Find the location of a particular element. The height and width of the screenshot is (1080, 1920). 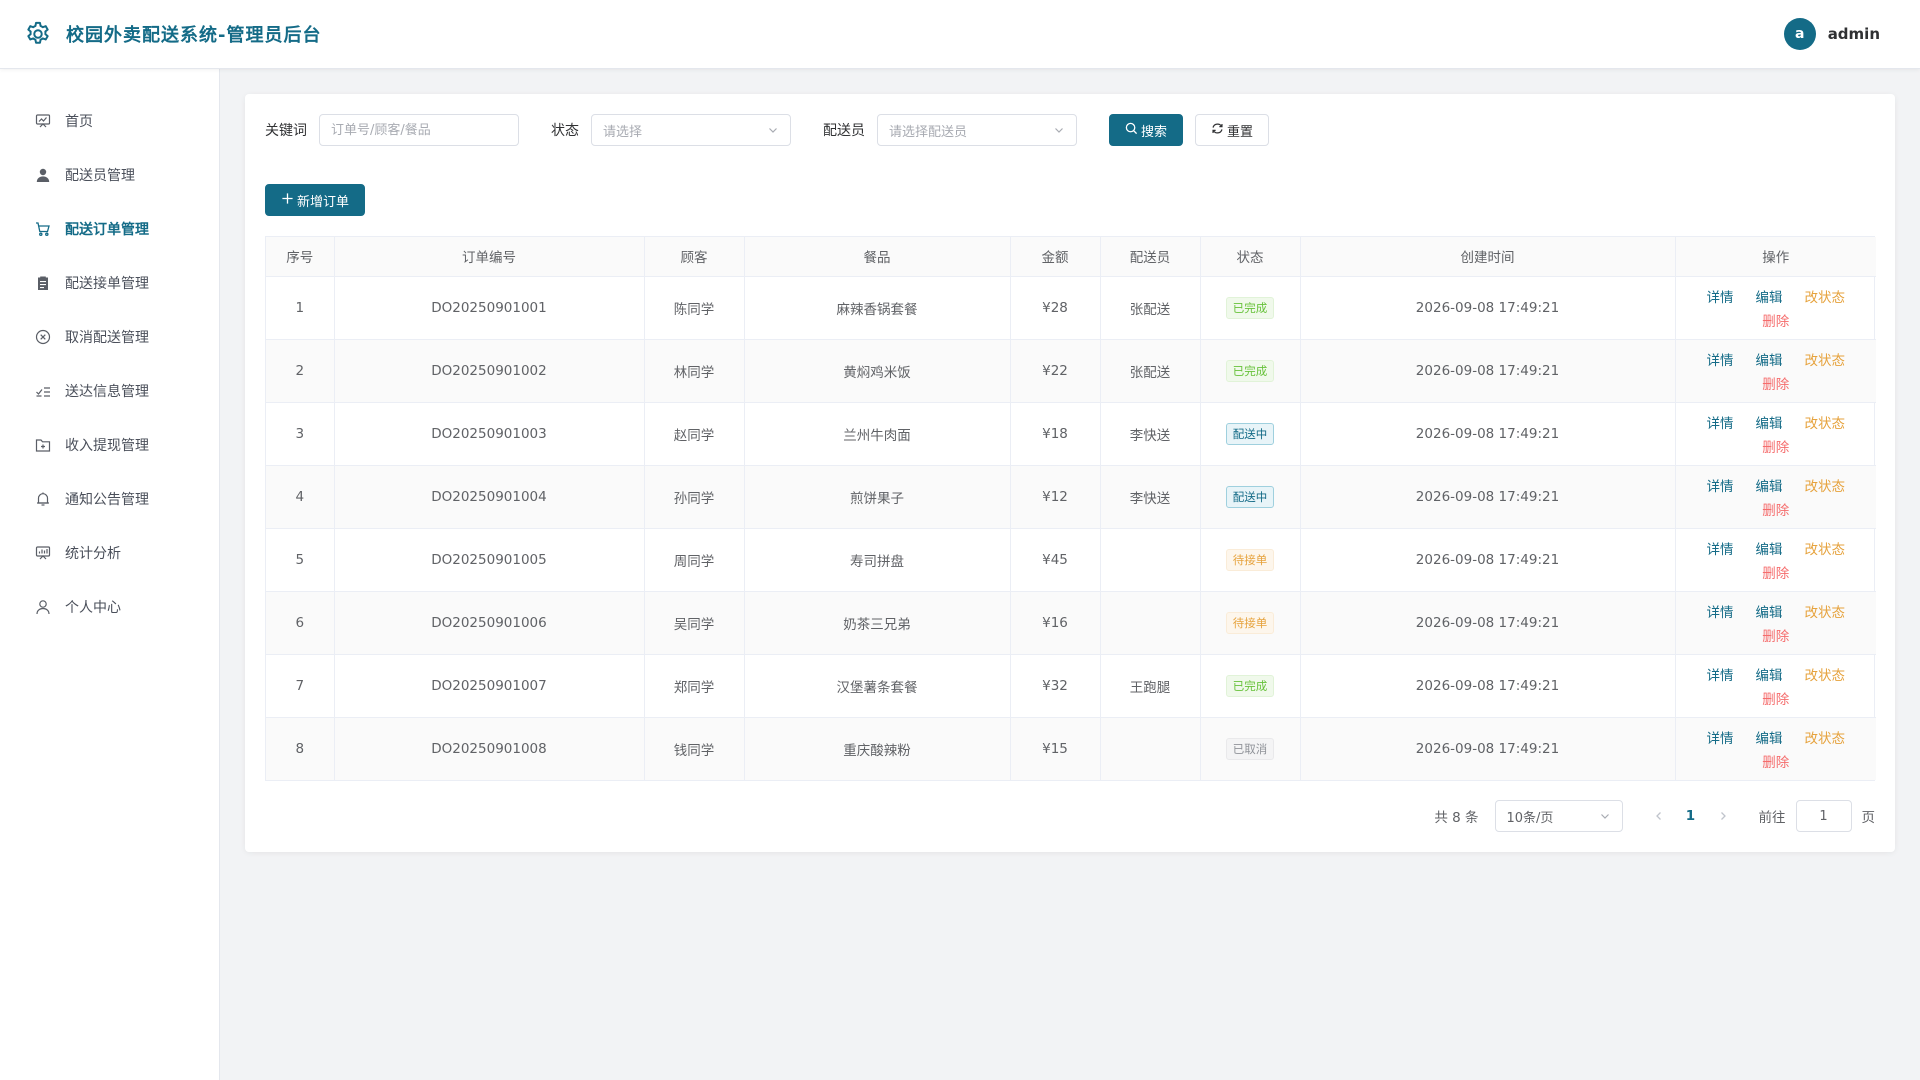

page-number-current: 1 is located at coordinates (1691, 816).